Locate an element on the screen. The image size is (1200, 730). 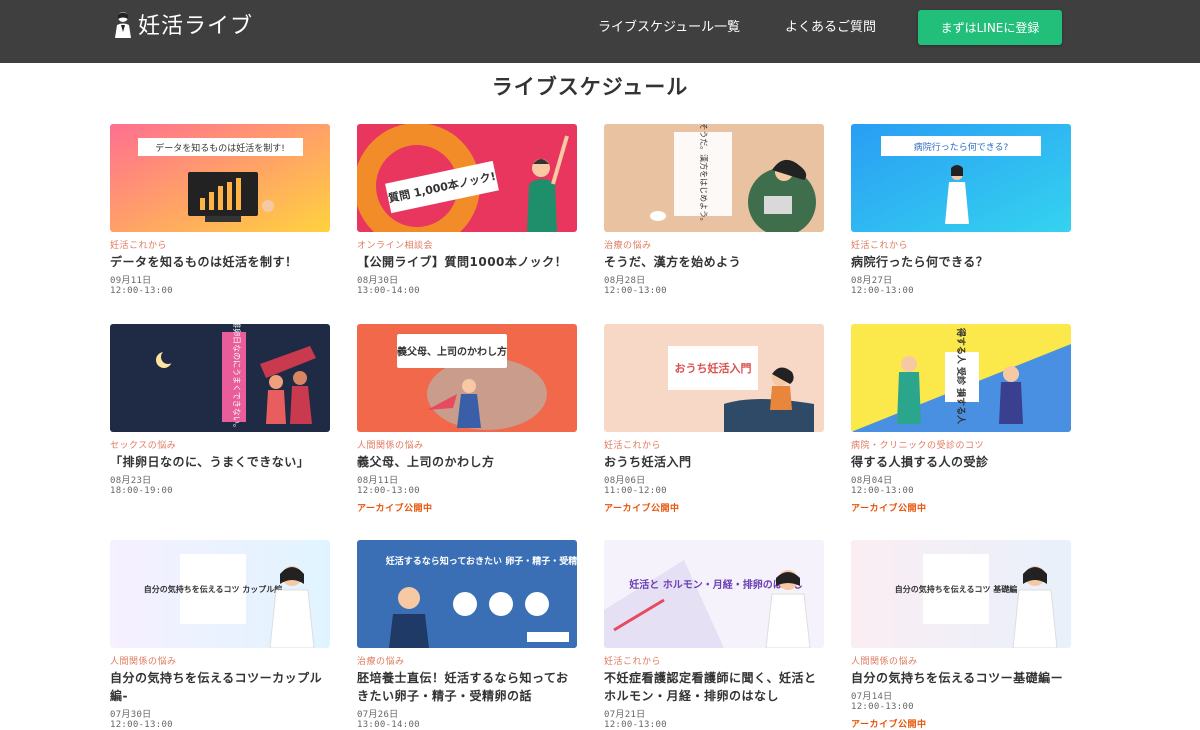
card-thumbnail: 妊活と ホルモン・月経・排卵のはなし is located at coordinates (714, 594).